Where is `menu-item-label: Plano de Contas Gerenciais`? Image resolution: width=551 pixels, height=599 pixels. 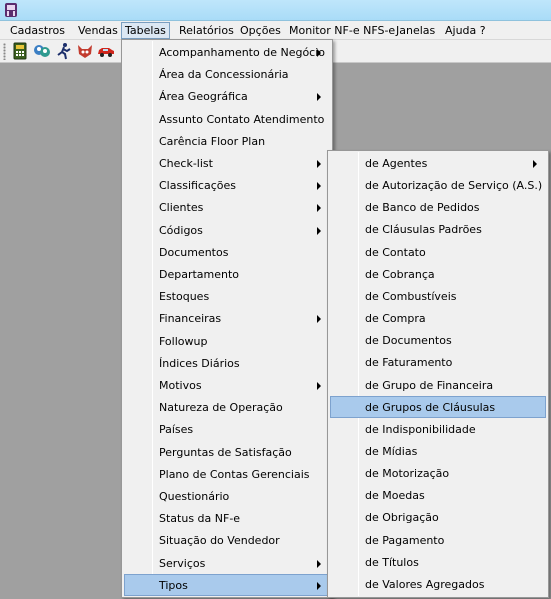
menu-item-label: Plano de Contas Gerenciais is located at coordinates (234, 474).